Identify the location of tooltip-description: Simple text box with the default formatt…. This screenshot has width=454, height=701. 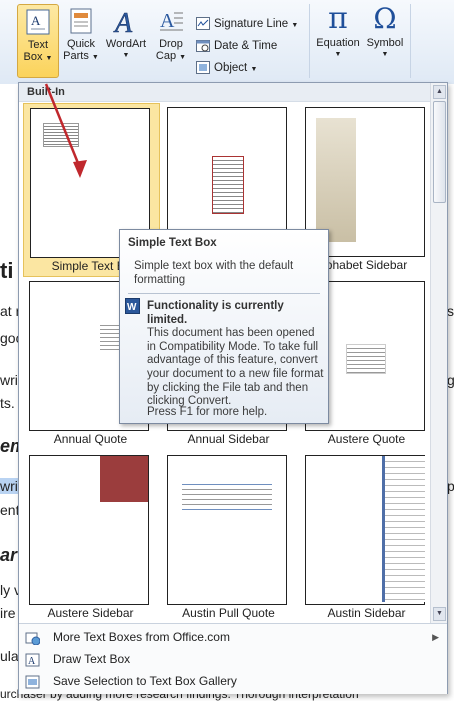
(214, 273).